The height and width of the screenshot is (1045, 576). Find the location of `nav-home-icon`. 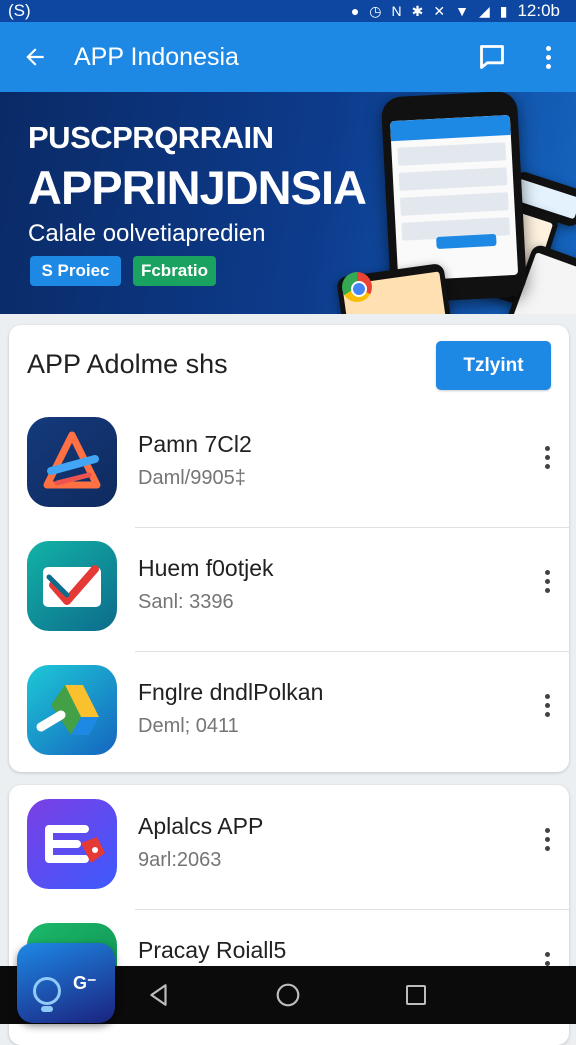

nav-home-icon is located at coordinates (288, 995).